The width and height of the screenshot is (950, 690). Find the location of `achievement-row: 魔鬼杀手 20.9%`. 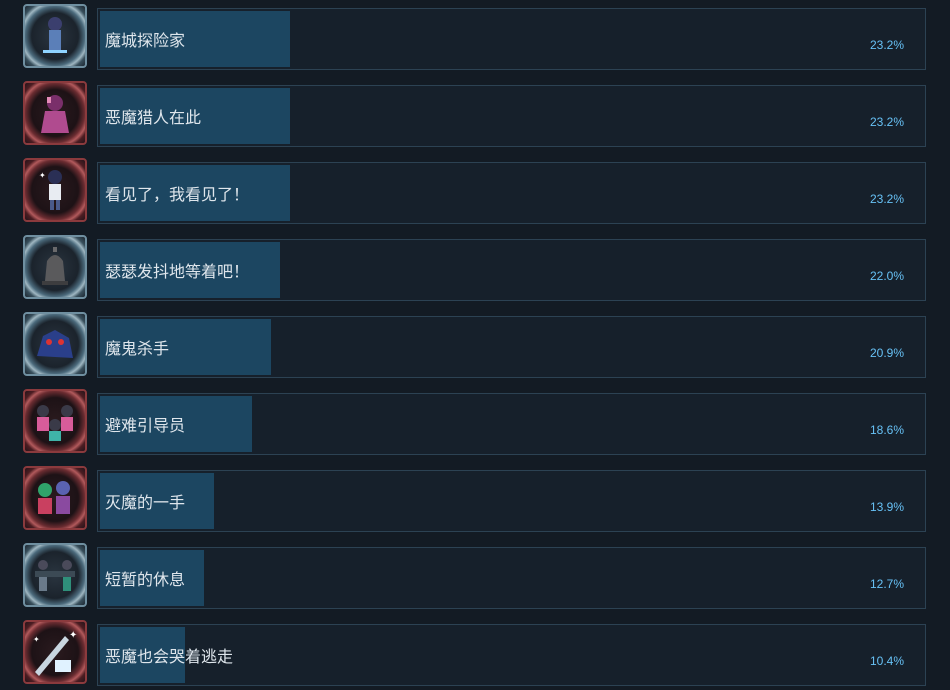

achievement-row: 魔鬼杀手 20.9% is located at coordinates (475, 345).